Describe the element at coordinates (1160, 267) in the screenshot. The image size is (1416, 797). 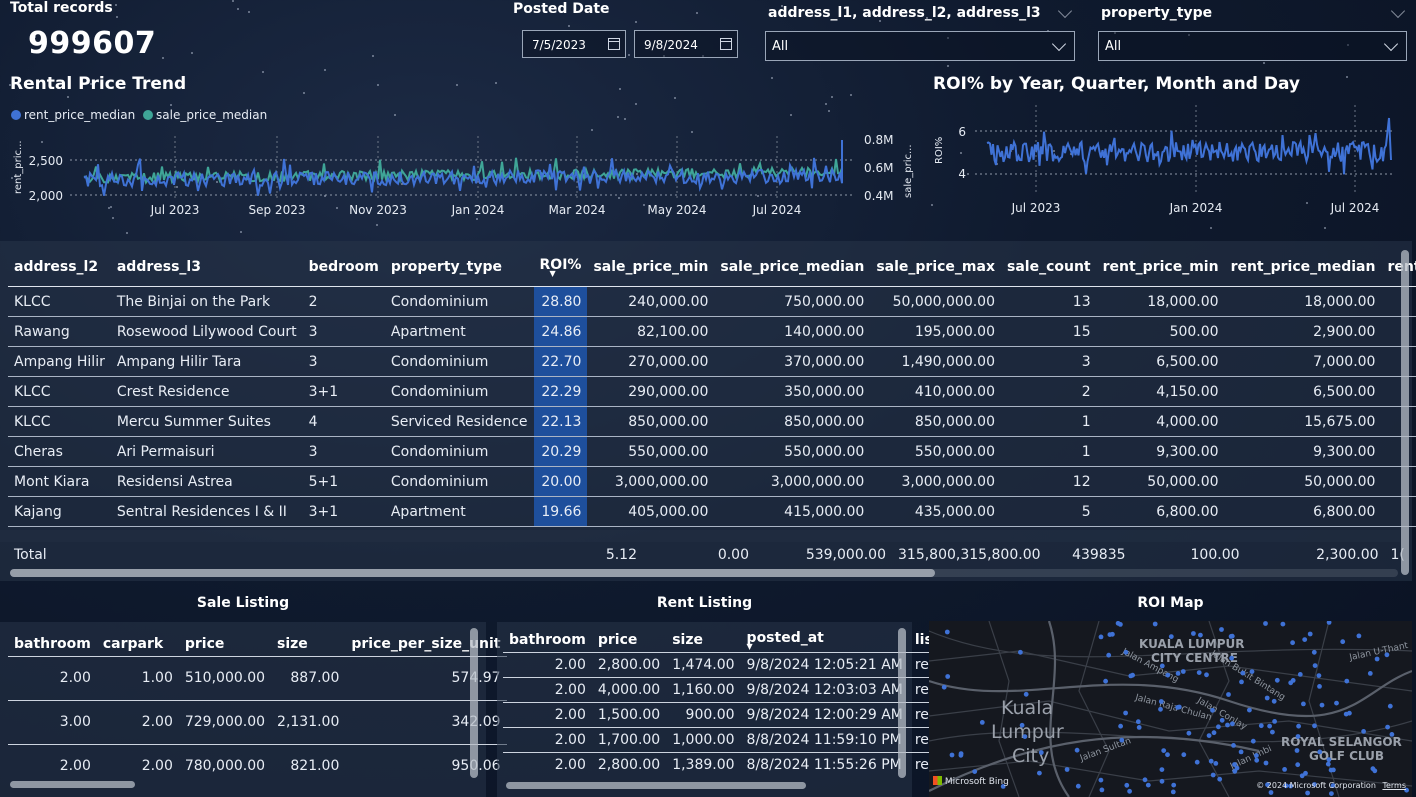
I see `column-header: rent_price_min` at that location.